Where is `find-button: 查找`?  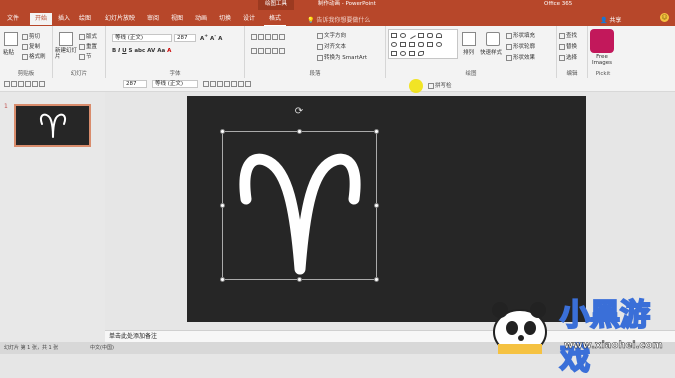 find-button: 查找 is located at coordinates (568, 35).